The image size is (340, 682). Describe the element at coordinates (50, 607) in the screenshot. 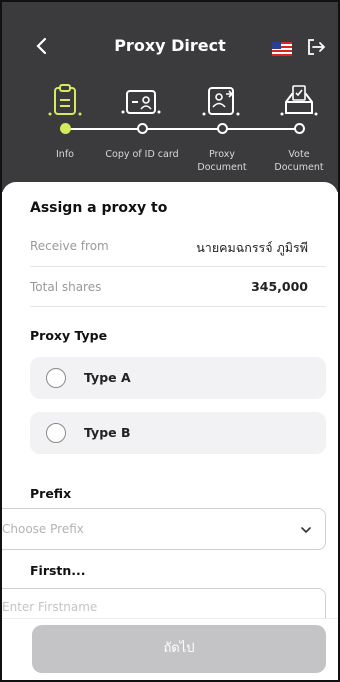

I see `firstname-placeholder: Enter Firstname` at that location.